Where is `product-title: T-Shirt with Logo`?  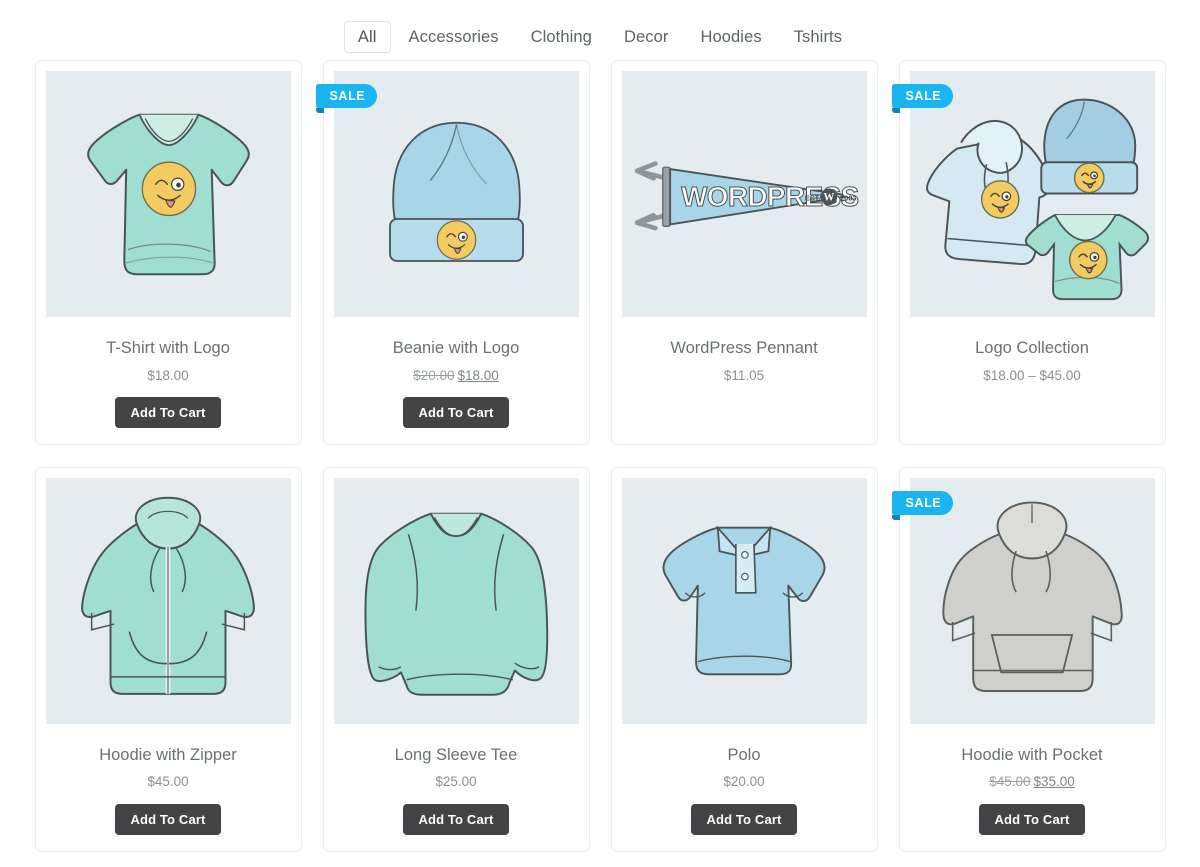 product-title: T-Shirt with Logo is located at coordinates (168, 348).